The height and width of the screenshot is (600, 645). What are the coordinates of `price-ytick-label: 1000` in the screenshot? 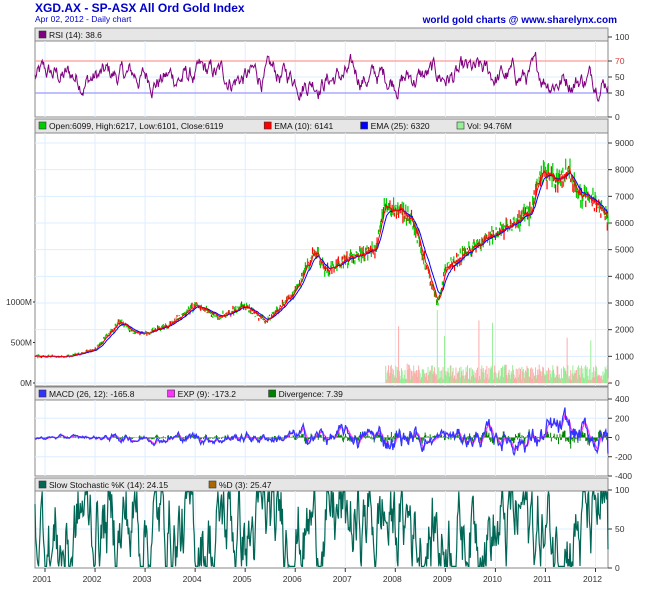 It's located at (624, 356).